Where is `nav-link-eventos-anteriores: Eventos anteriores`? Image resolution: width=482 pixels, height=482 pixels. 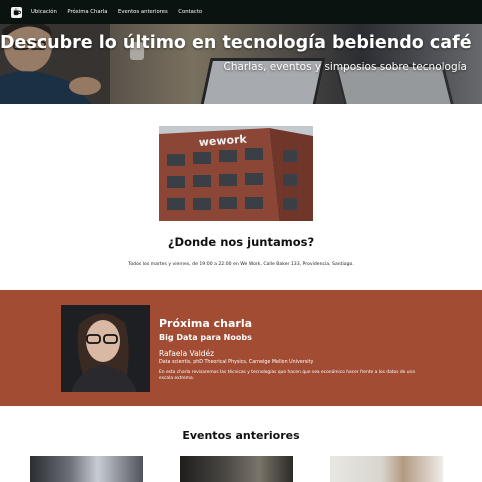
nav-link-eventos-anteriores: Eventos anteriores is located at coordinates (143, 12).